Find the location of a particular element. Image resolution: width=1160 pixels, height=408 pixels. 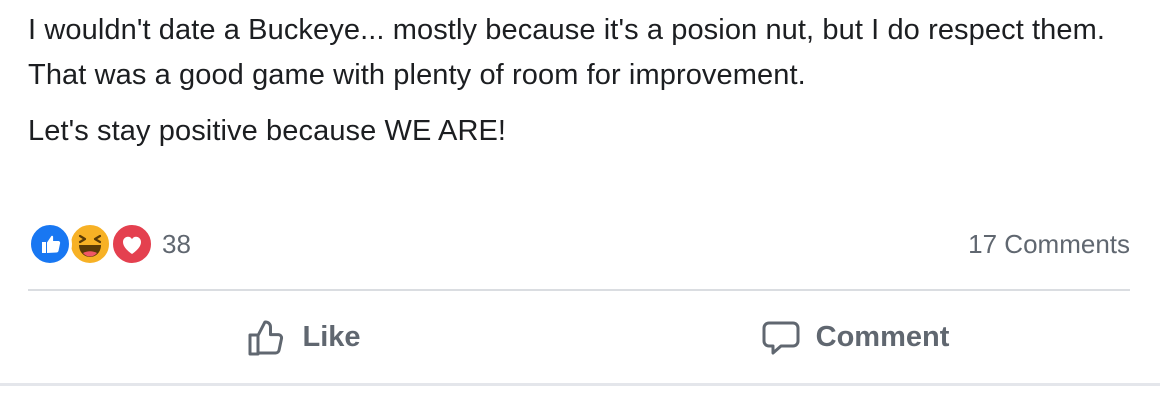

reactions-bar: 38 17 Comments is located at coordinates (579, 244).